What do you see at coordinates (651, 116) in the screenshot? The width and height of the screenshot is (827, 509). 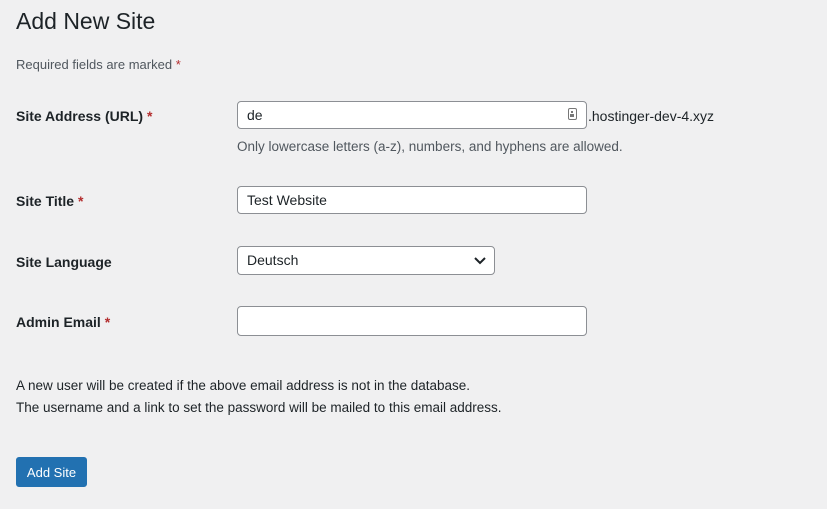 I see `domain-suffix: .hostinger-dev-4.xyz` at bounding box center [651, 116].